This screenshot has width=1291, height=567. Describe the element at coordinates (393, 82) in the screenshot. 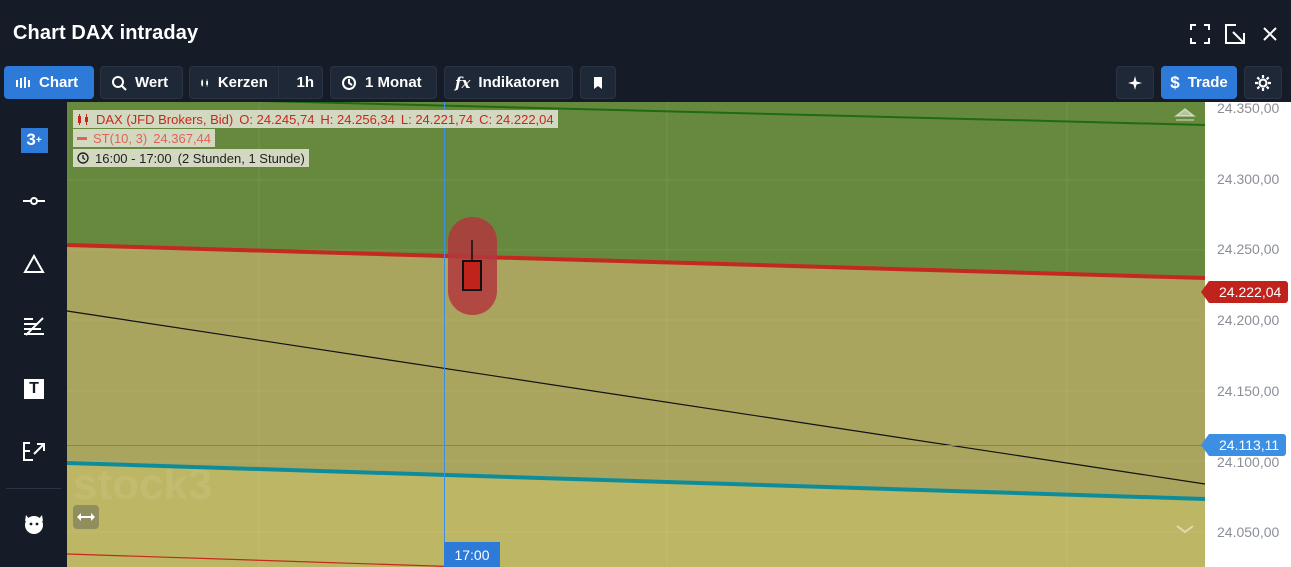

I see `period-button-label: 1 Monat` at that location.